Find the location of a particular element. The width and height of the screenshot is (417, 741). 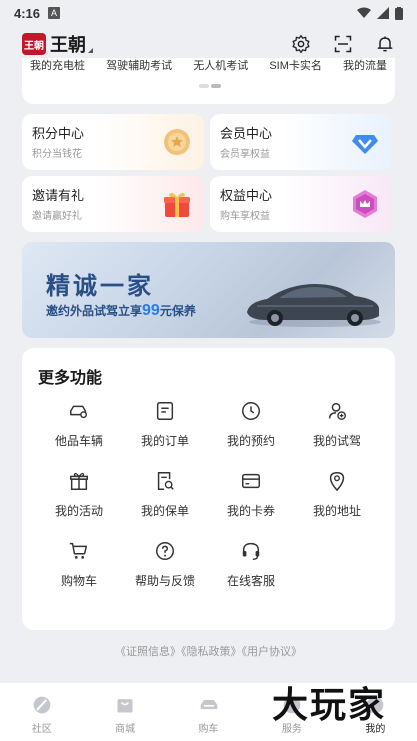

func-my-policies: 我的保单 is located at coordinates (165, 494).